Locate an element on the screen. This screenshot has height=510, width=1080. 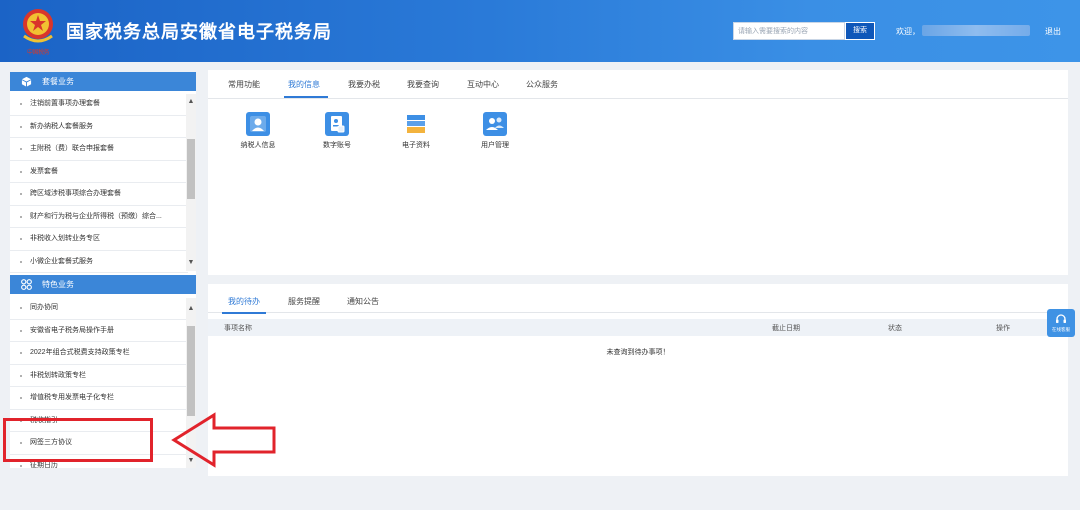
tab-service-reminder: 服务提醒 is located at coordinates (304, 301).